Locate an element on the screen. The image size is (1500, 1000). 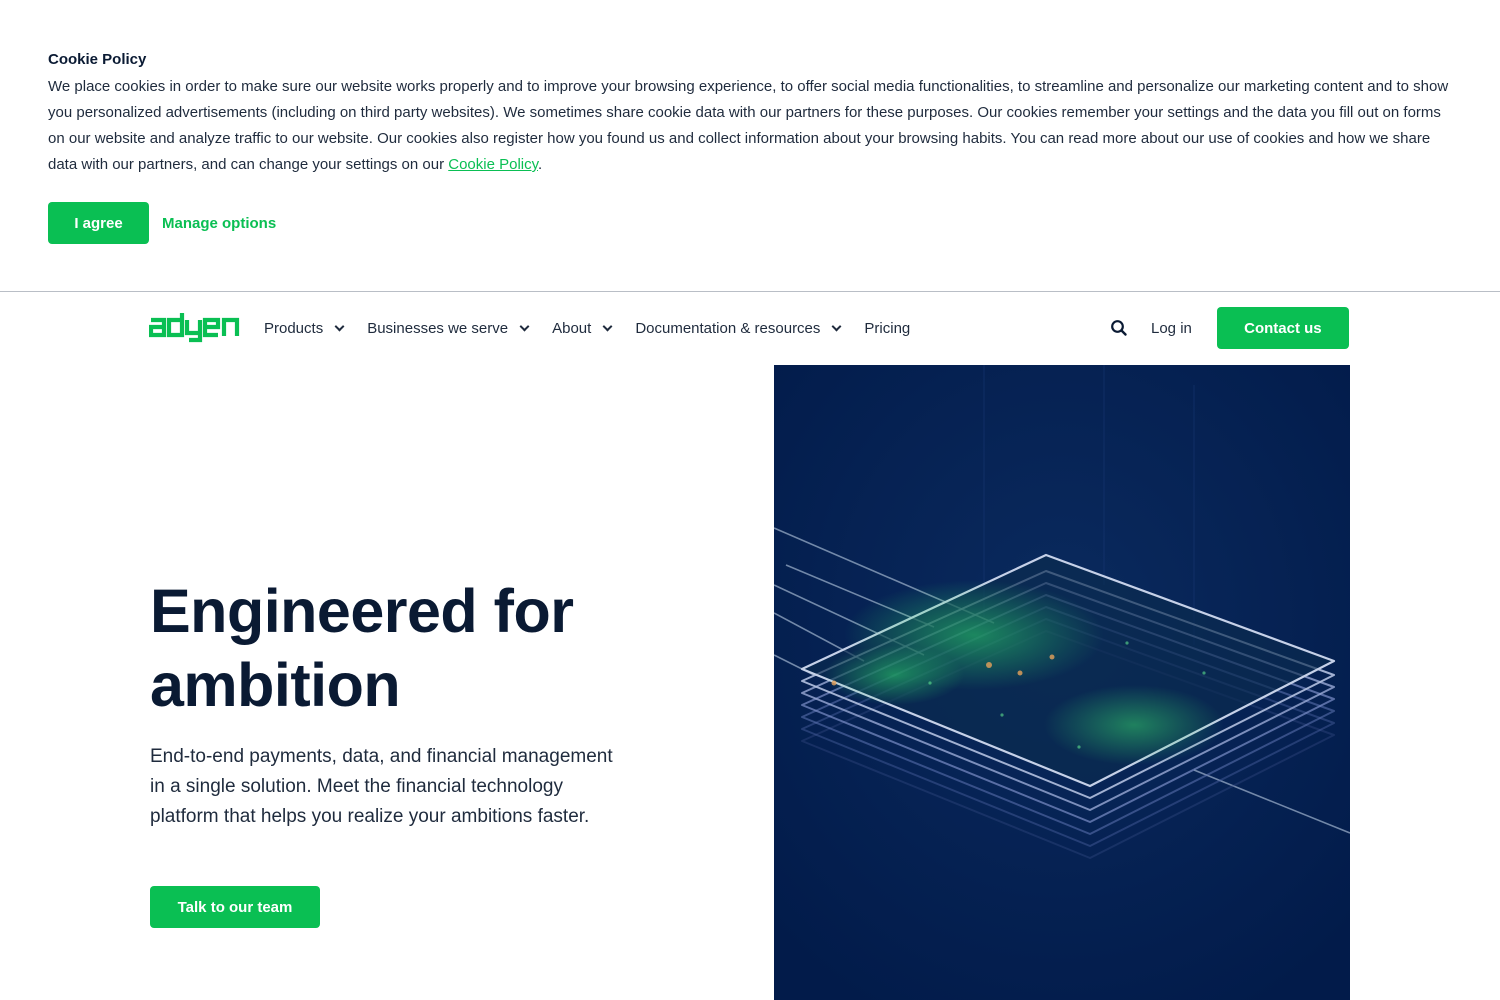
nav-item-label: Pricing is located at coordinates (887, 328).